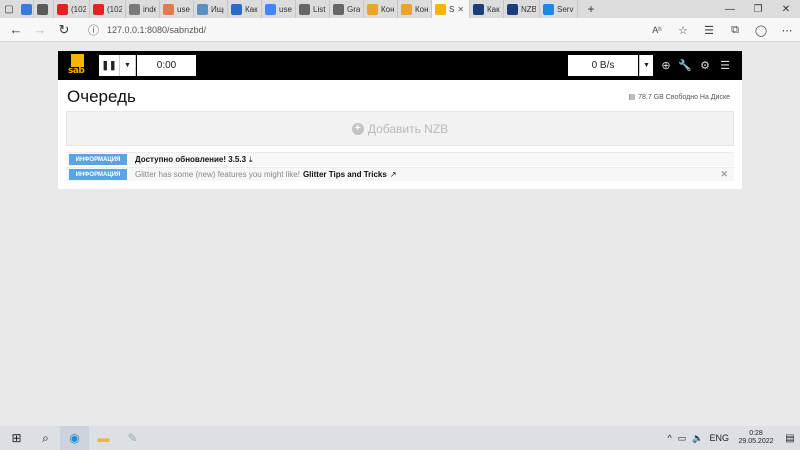 The height and width of the screenshot is (450, 800). I want to click on info-badge: ИНФОРМАЦИЯ, so click(98, 159).